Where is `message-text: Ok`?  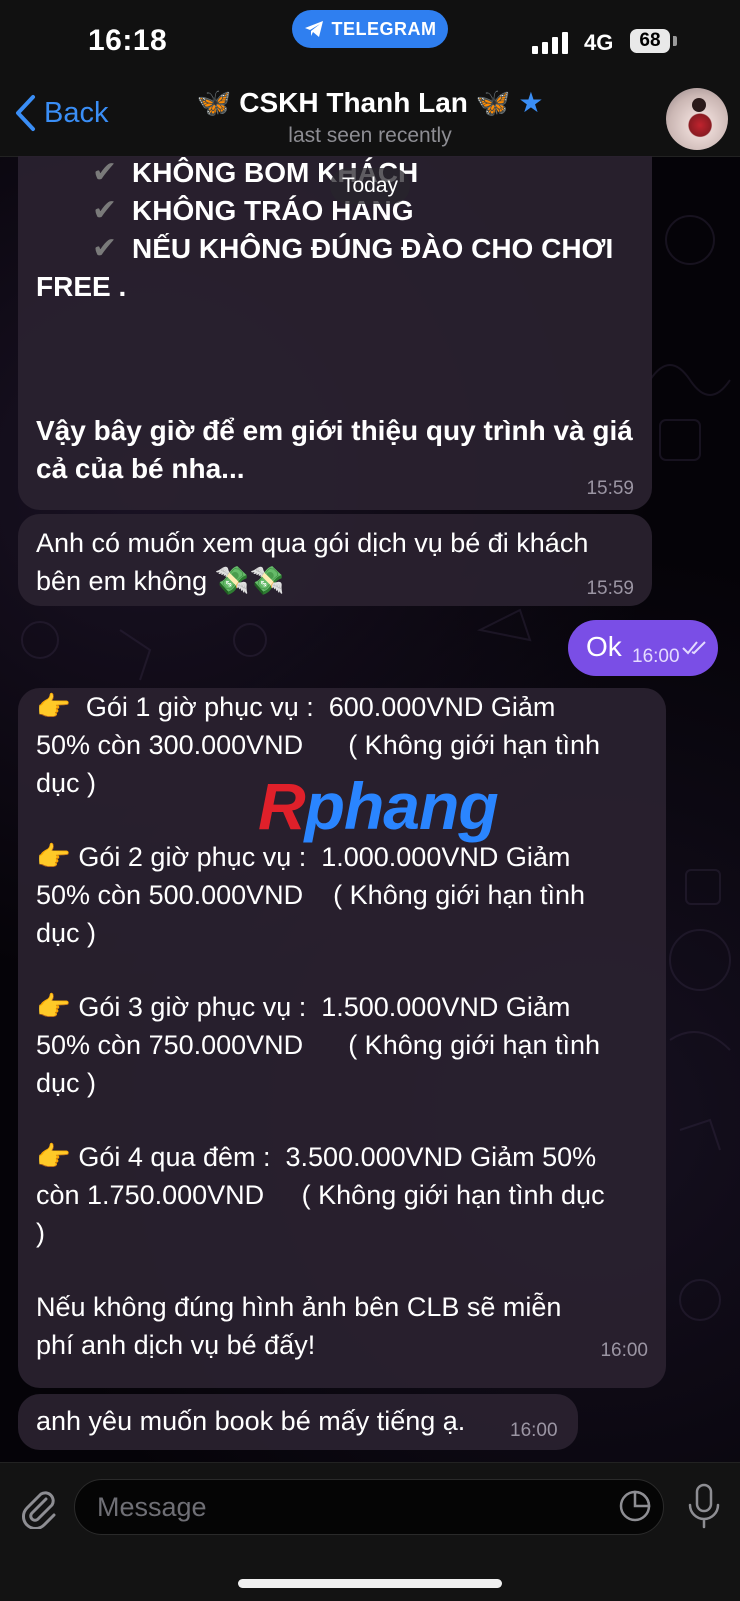
message-text: Ok is located at coordinates (604, 646).